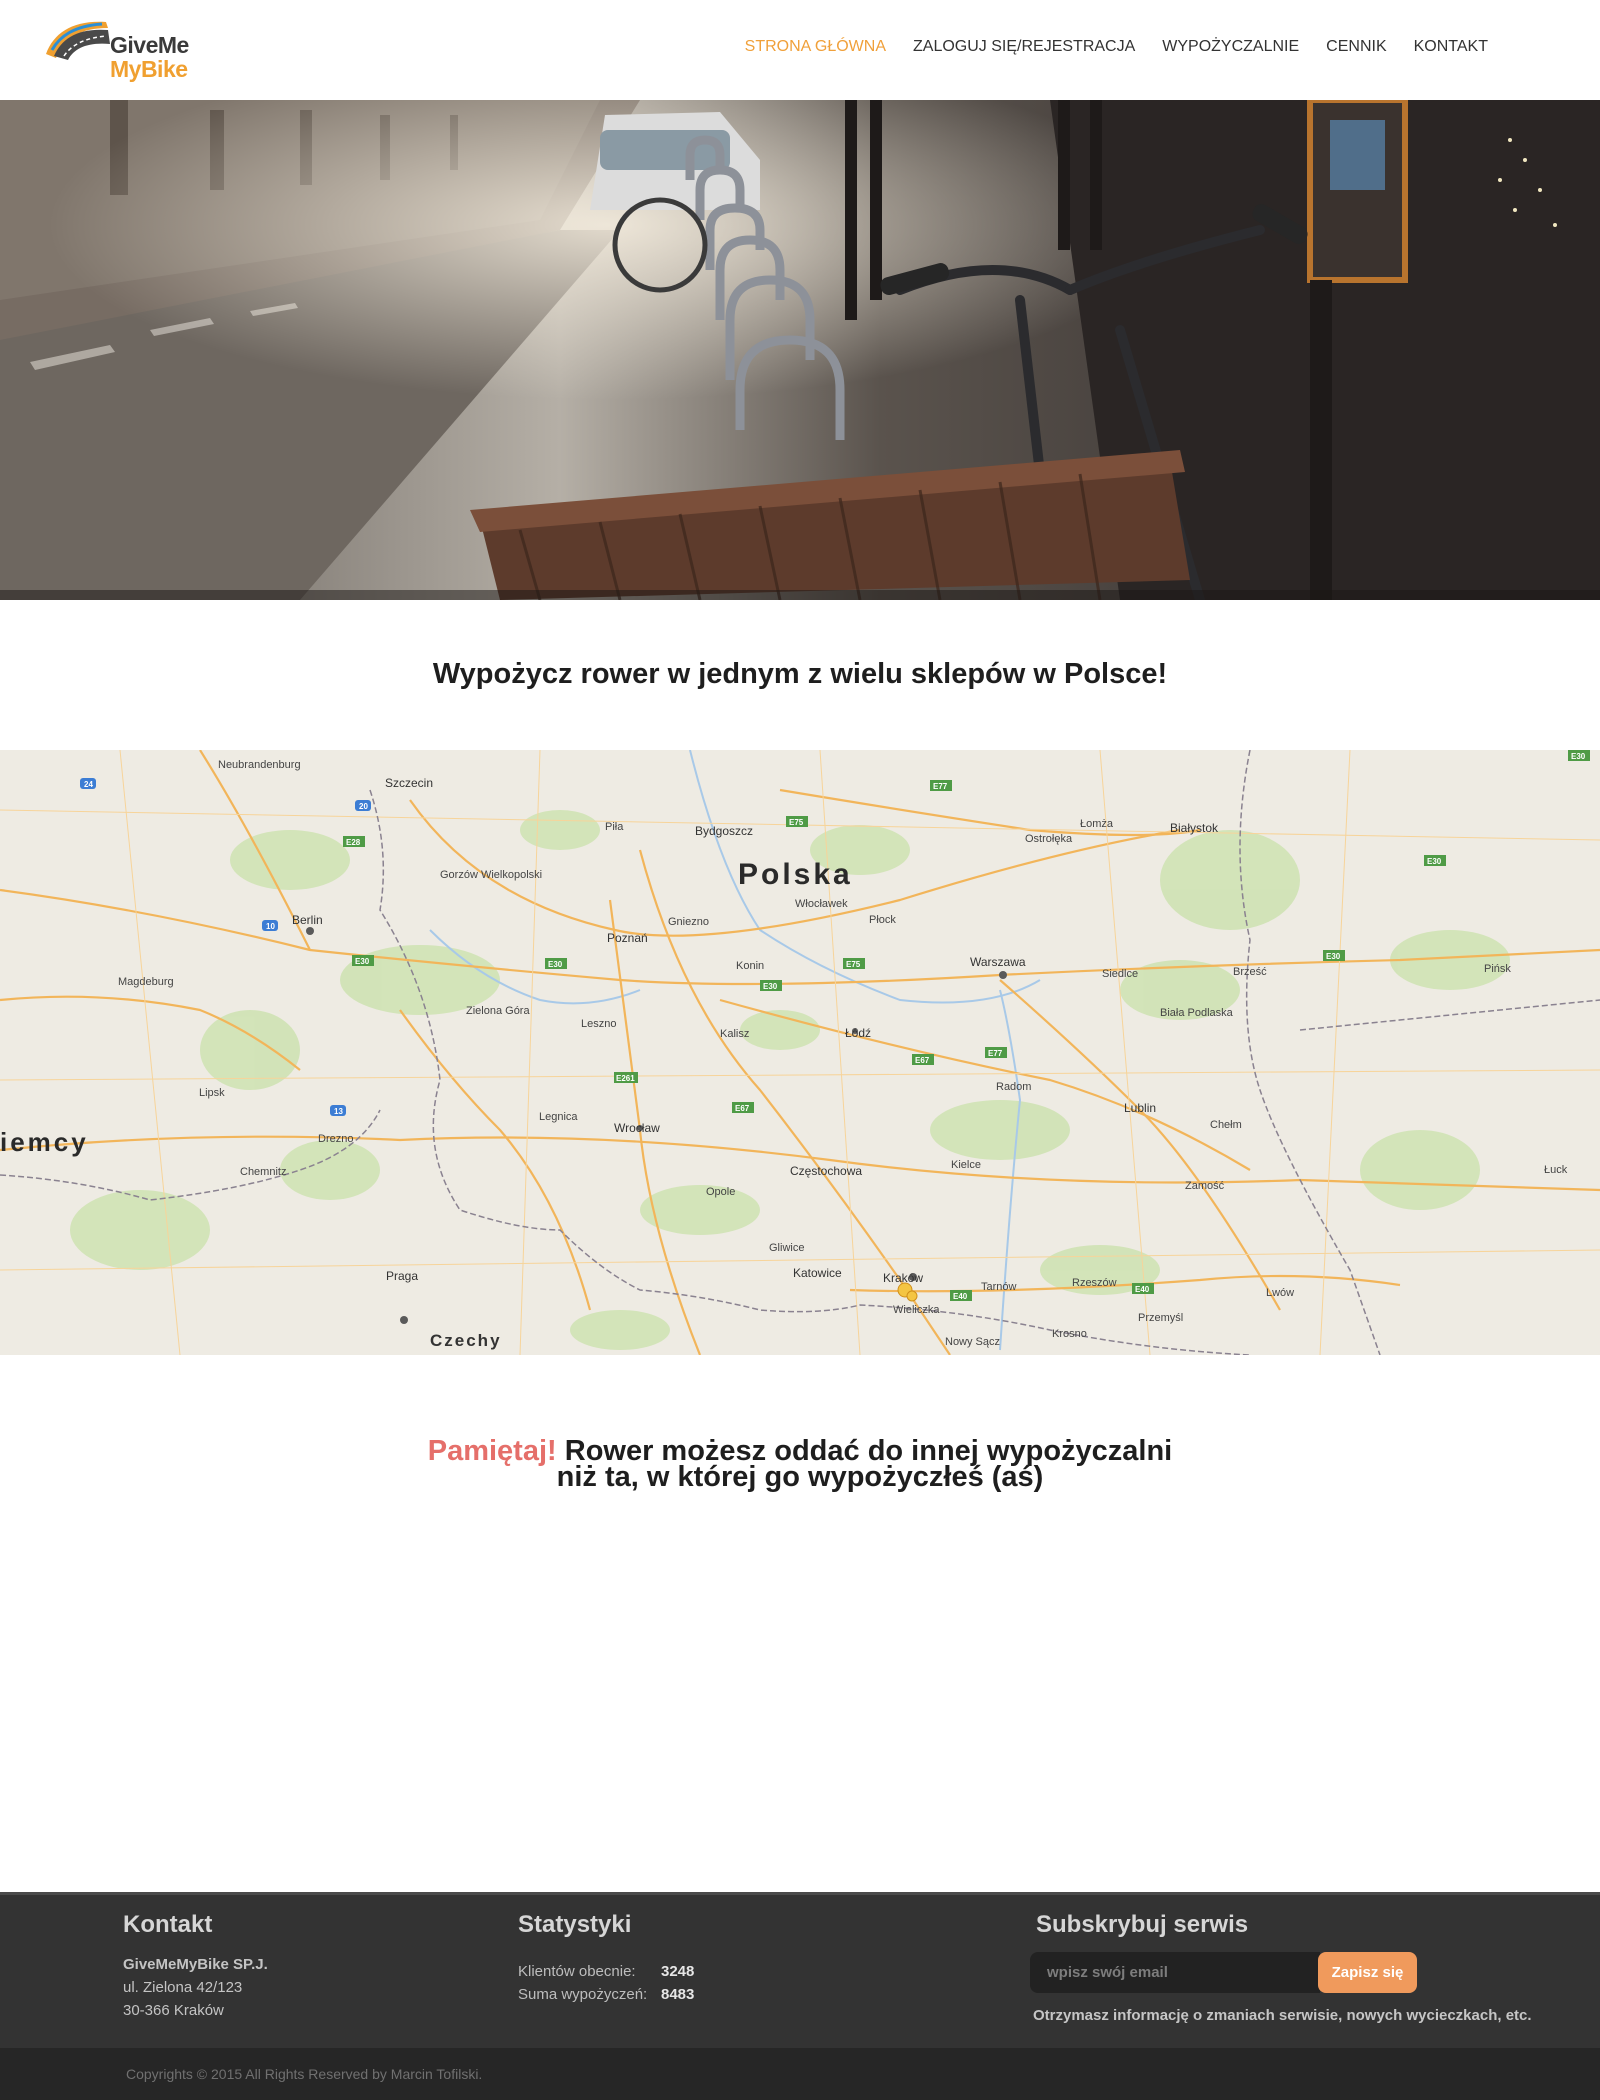  What do you see at coordinates (637, 1128) in the screenshot?
I see `map-label: Wrocław` at bounding box center [637, 1128].